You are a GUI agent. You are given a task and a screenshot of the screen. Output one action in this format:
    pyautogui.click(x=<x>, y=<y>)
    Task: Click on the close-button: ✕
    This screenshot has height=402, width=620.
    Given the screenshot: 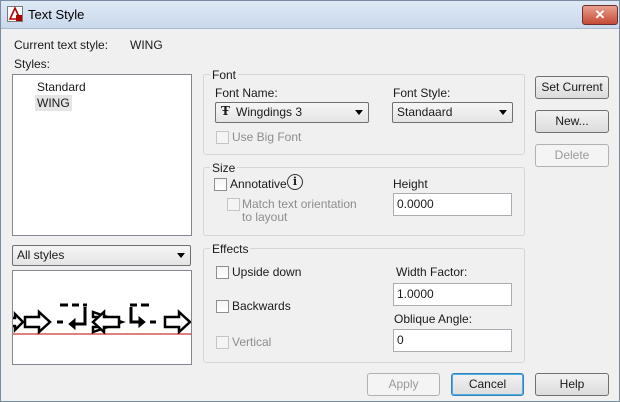 What is the action you would take?
    pyautogui.click(x=600, y=15)
    